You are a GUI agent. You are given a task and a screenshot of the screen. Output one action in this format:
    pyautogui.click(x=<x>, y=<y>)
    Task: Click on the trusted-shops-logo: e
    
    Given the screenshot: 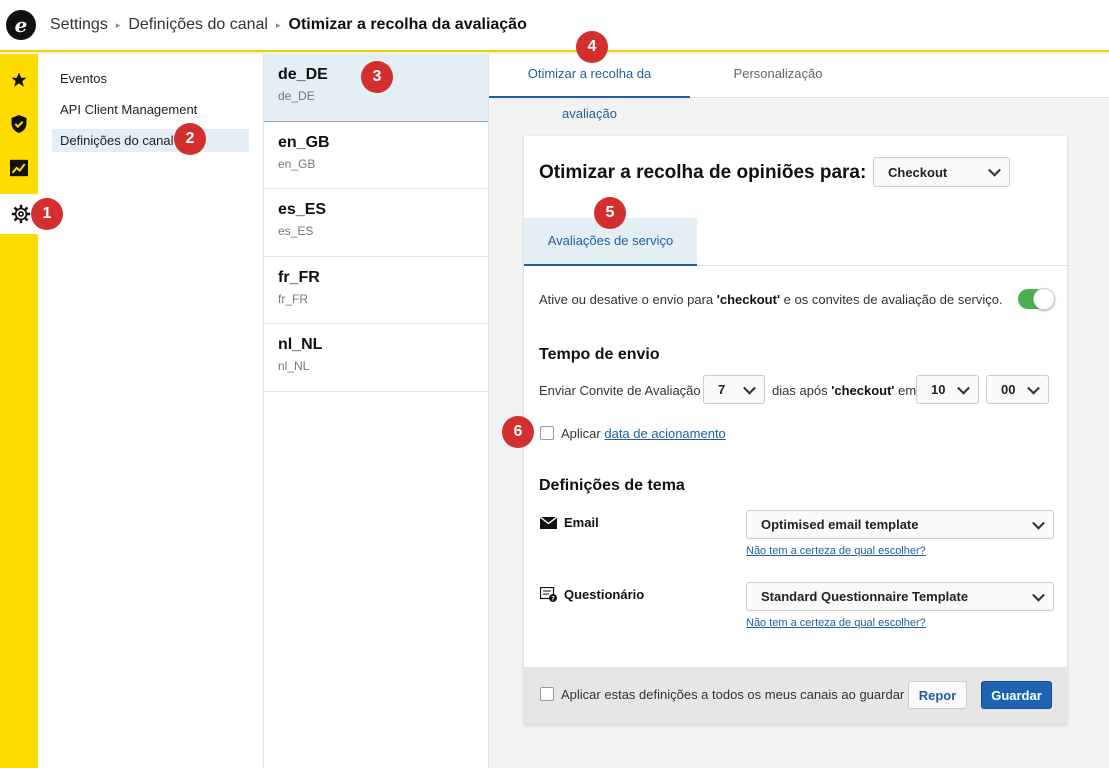 What is the action you would take?
    pyautogui.click(x=21, y=25)
    